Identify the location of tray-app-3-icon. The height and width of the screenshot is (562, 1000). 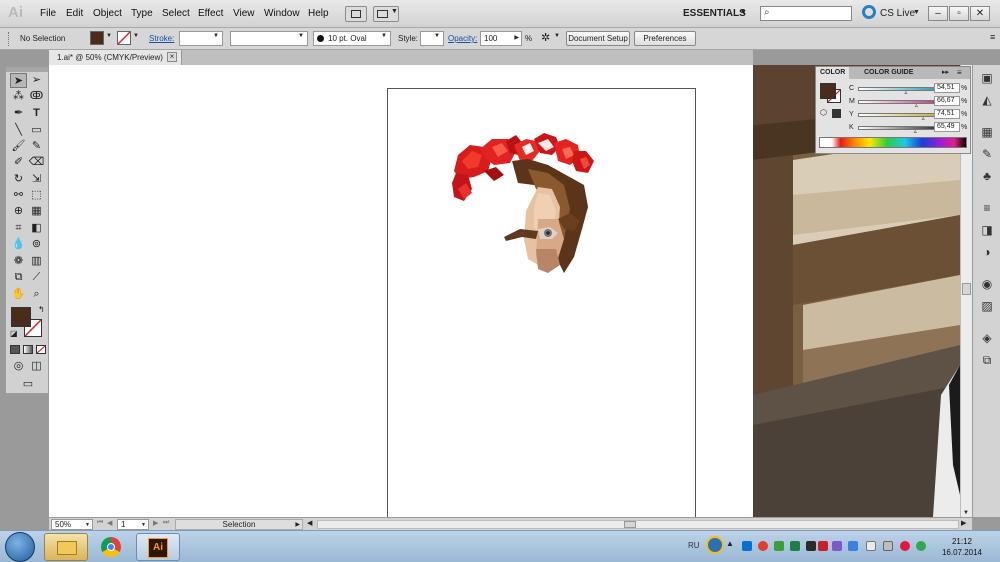
(811, 546).